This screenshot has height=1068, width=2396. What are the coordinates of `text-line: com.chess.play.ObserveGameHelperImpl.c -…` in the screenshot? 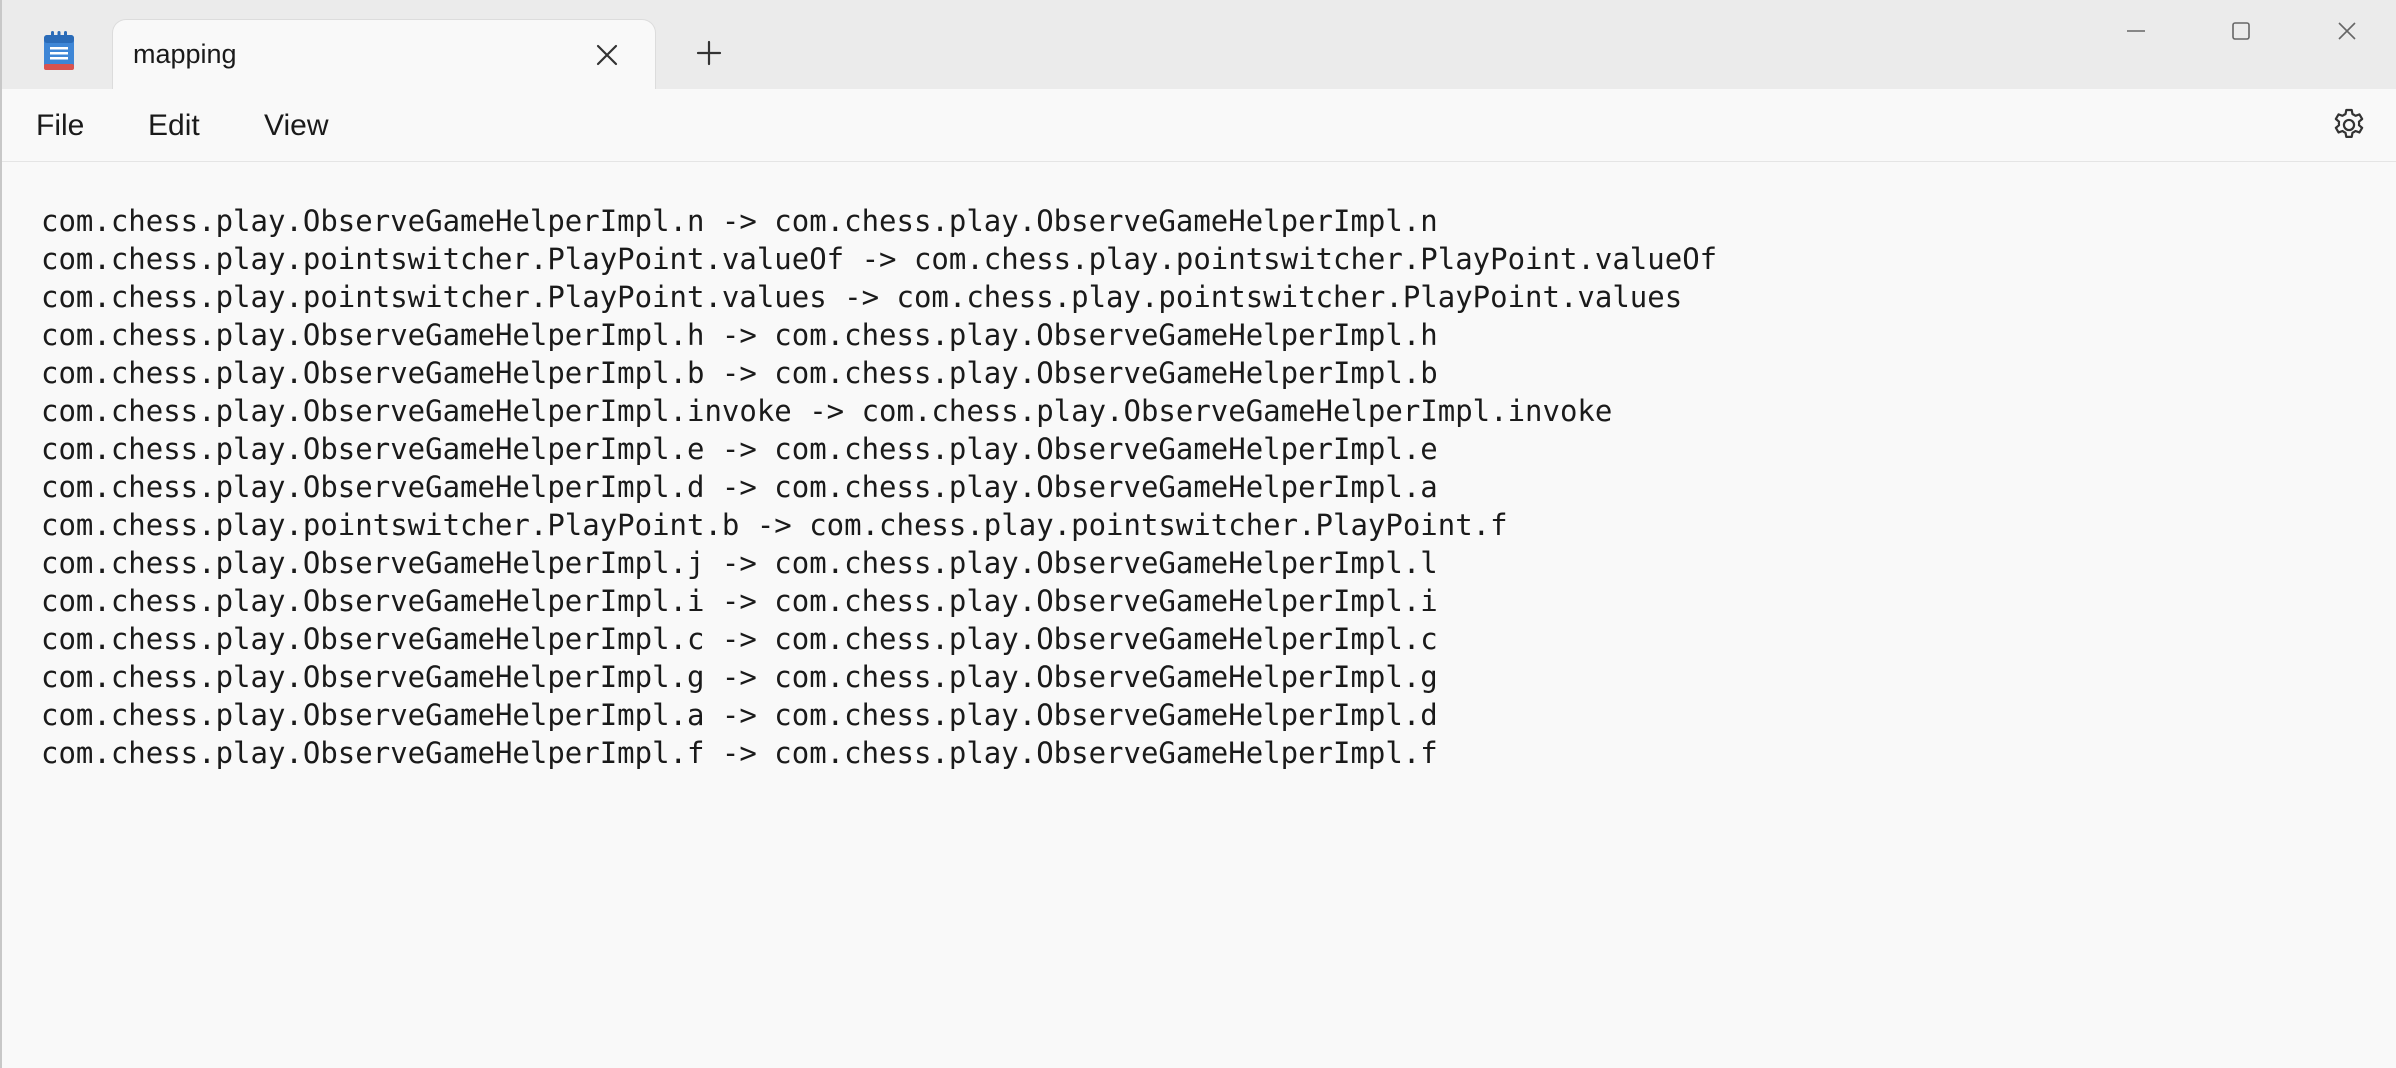 It's located at (739, 639).